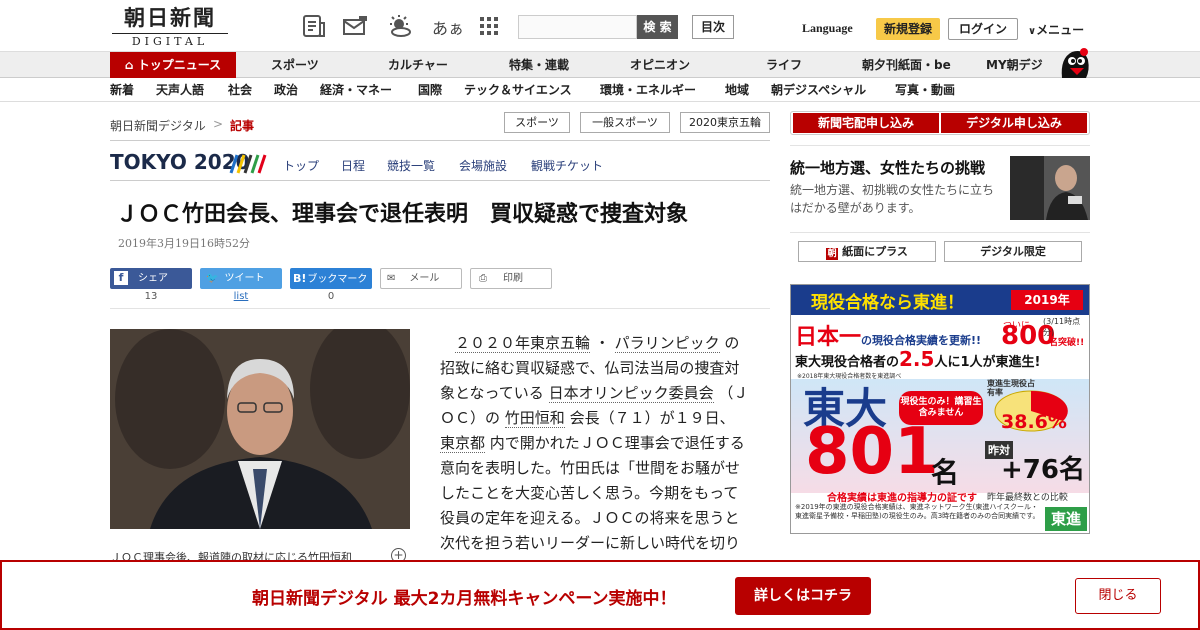  Describe the element at coordinates (625, 122) in the screenshot. I see `tag-general-sports: 一般スポーツ` at that location.